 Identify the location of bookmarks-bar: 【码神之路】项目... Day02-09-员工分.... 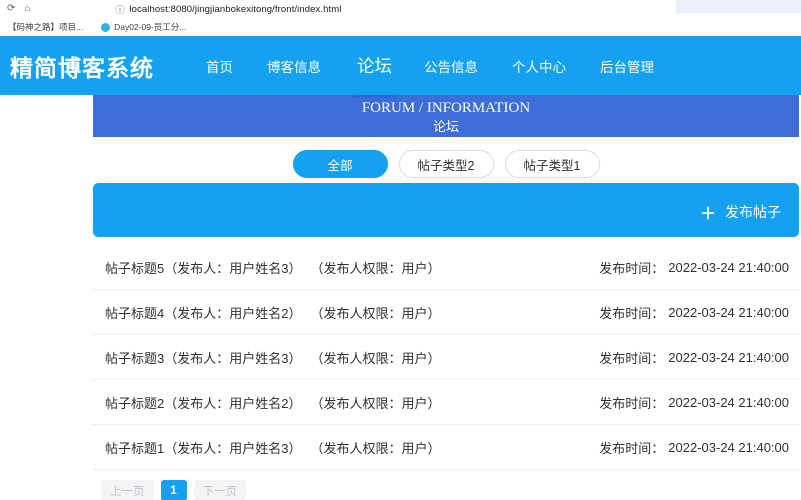
(400, 27).